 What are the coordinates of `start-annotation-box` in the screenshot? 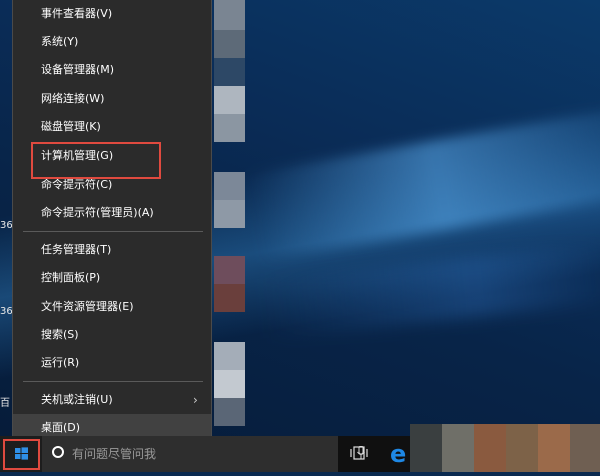 It's located at (21, 454).